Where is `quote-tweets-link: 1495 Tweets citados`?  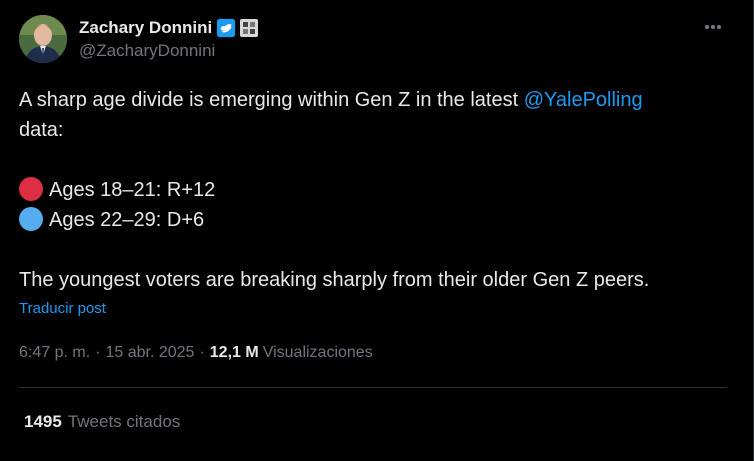 quote-tweets-link: 1495 Tweets citados is located at coordinates (102, 422).